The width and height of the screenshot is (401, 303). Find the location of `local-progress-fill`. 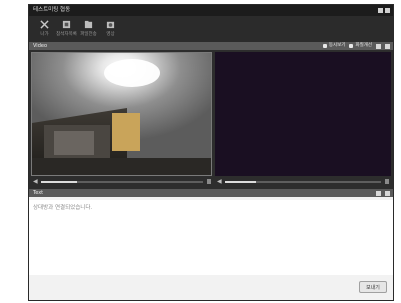

local-progress-fill is located at coordinates (59, 181).